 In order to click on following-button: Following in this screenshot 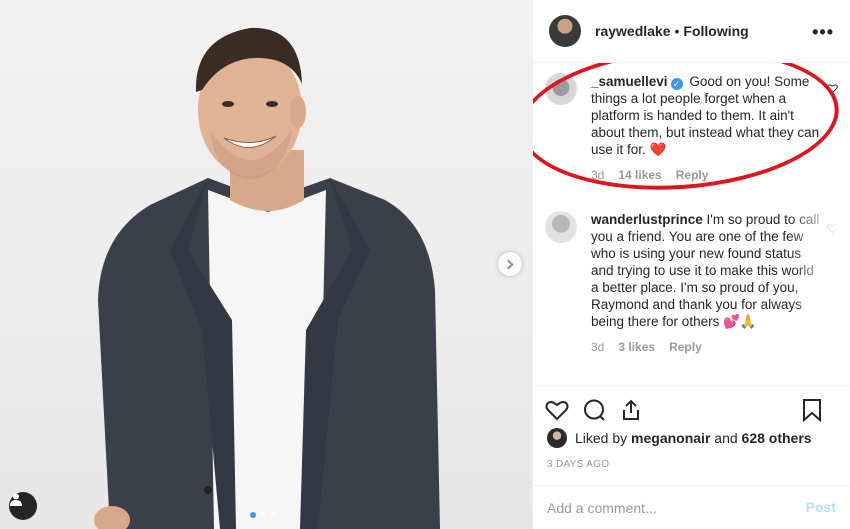, I will do `click(715, 31)`.